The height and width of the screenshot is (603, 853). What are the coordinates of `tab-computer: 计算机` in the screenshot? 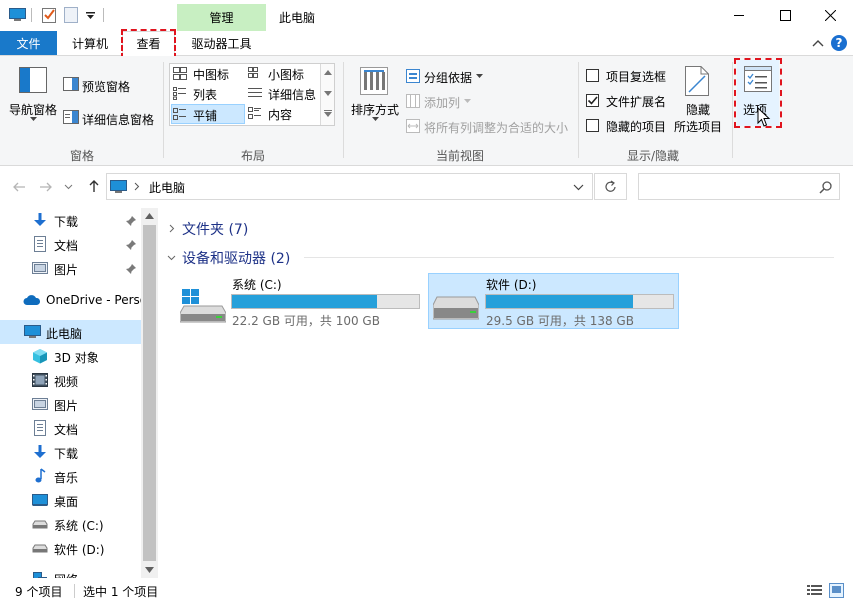 It's located at (90, 43).